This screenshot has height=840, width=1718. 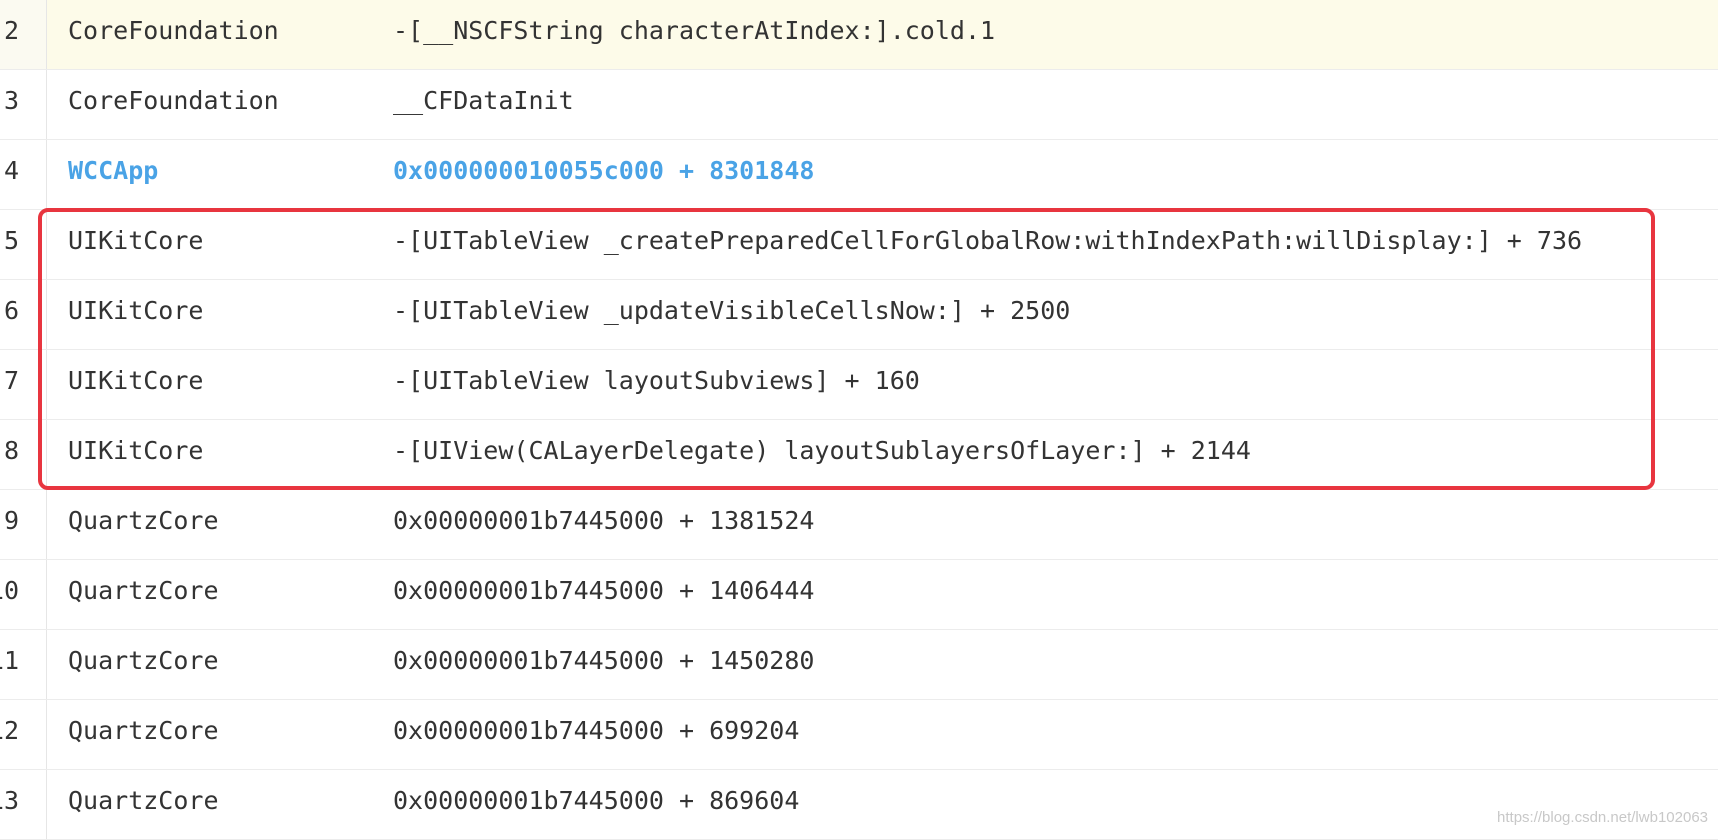 What do you see at coordinates (604, 660) in the screenshot?
I see `symbol-name: 0x00000001b7445000 + 1450280` at bounding box center [604, 660].